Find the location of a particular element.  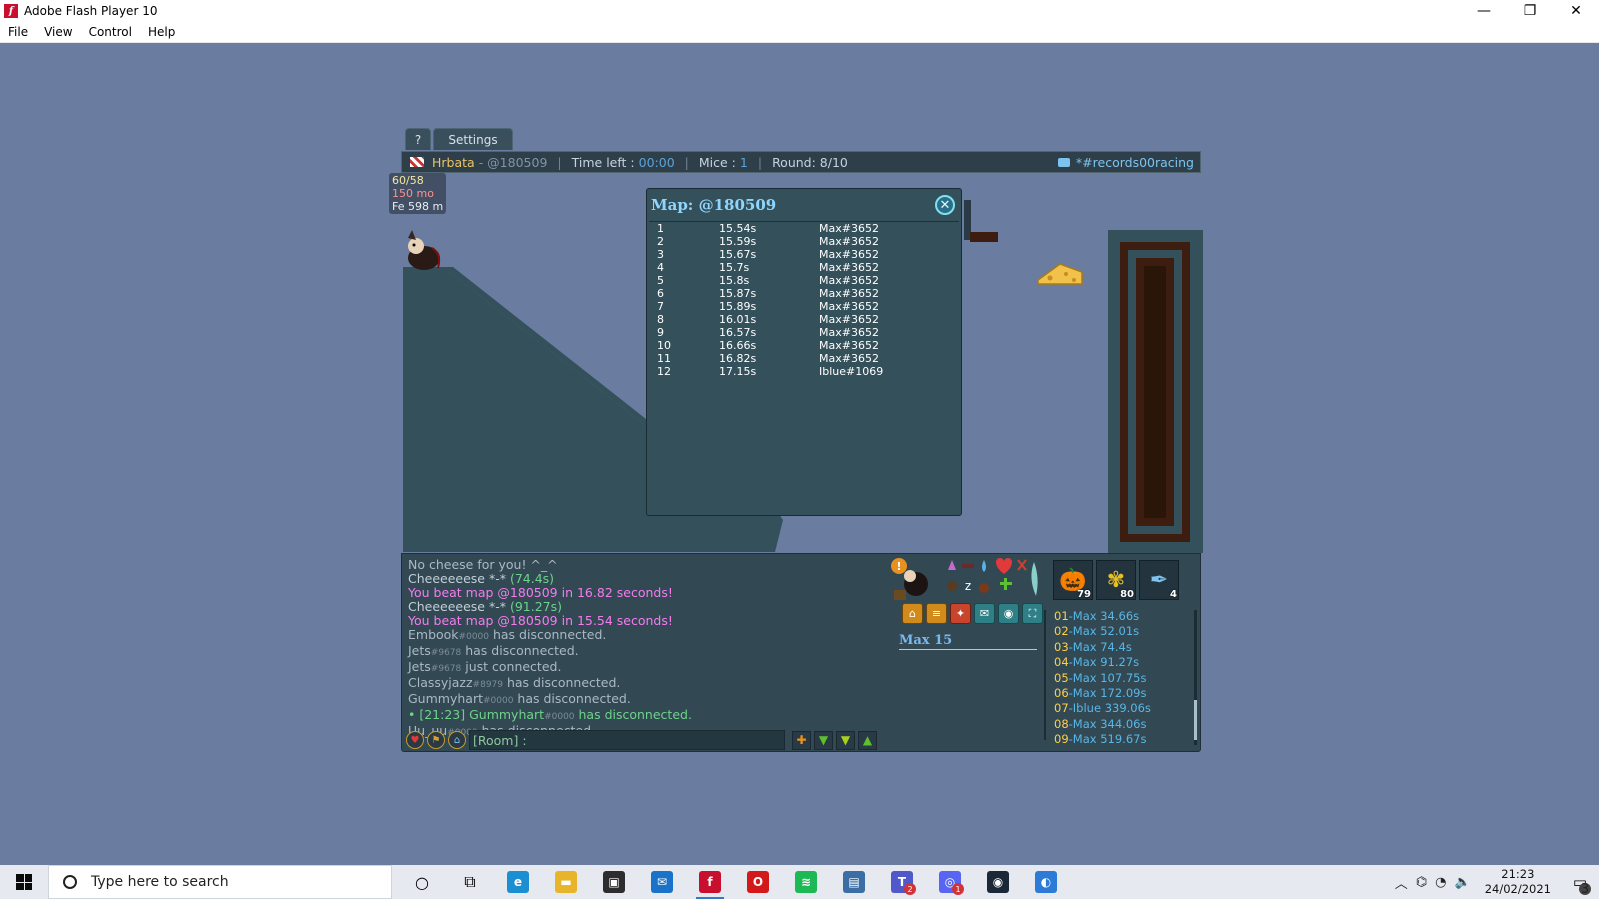

restore-button: ❐ is located at coordinates (1530, 11).